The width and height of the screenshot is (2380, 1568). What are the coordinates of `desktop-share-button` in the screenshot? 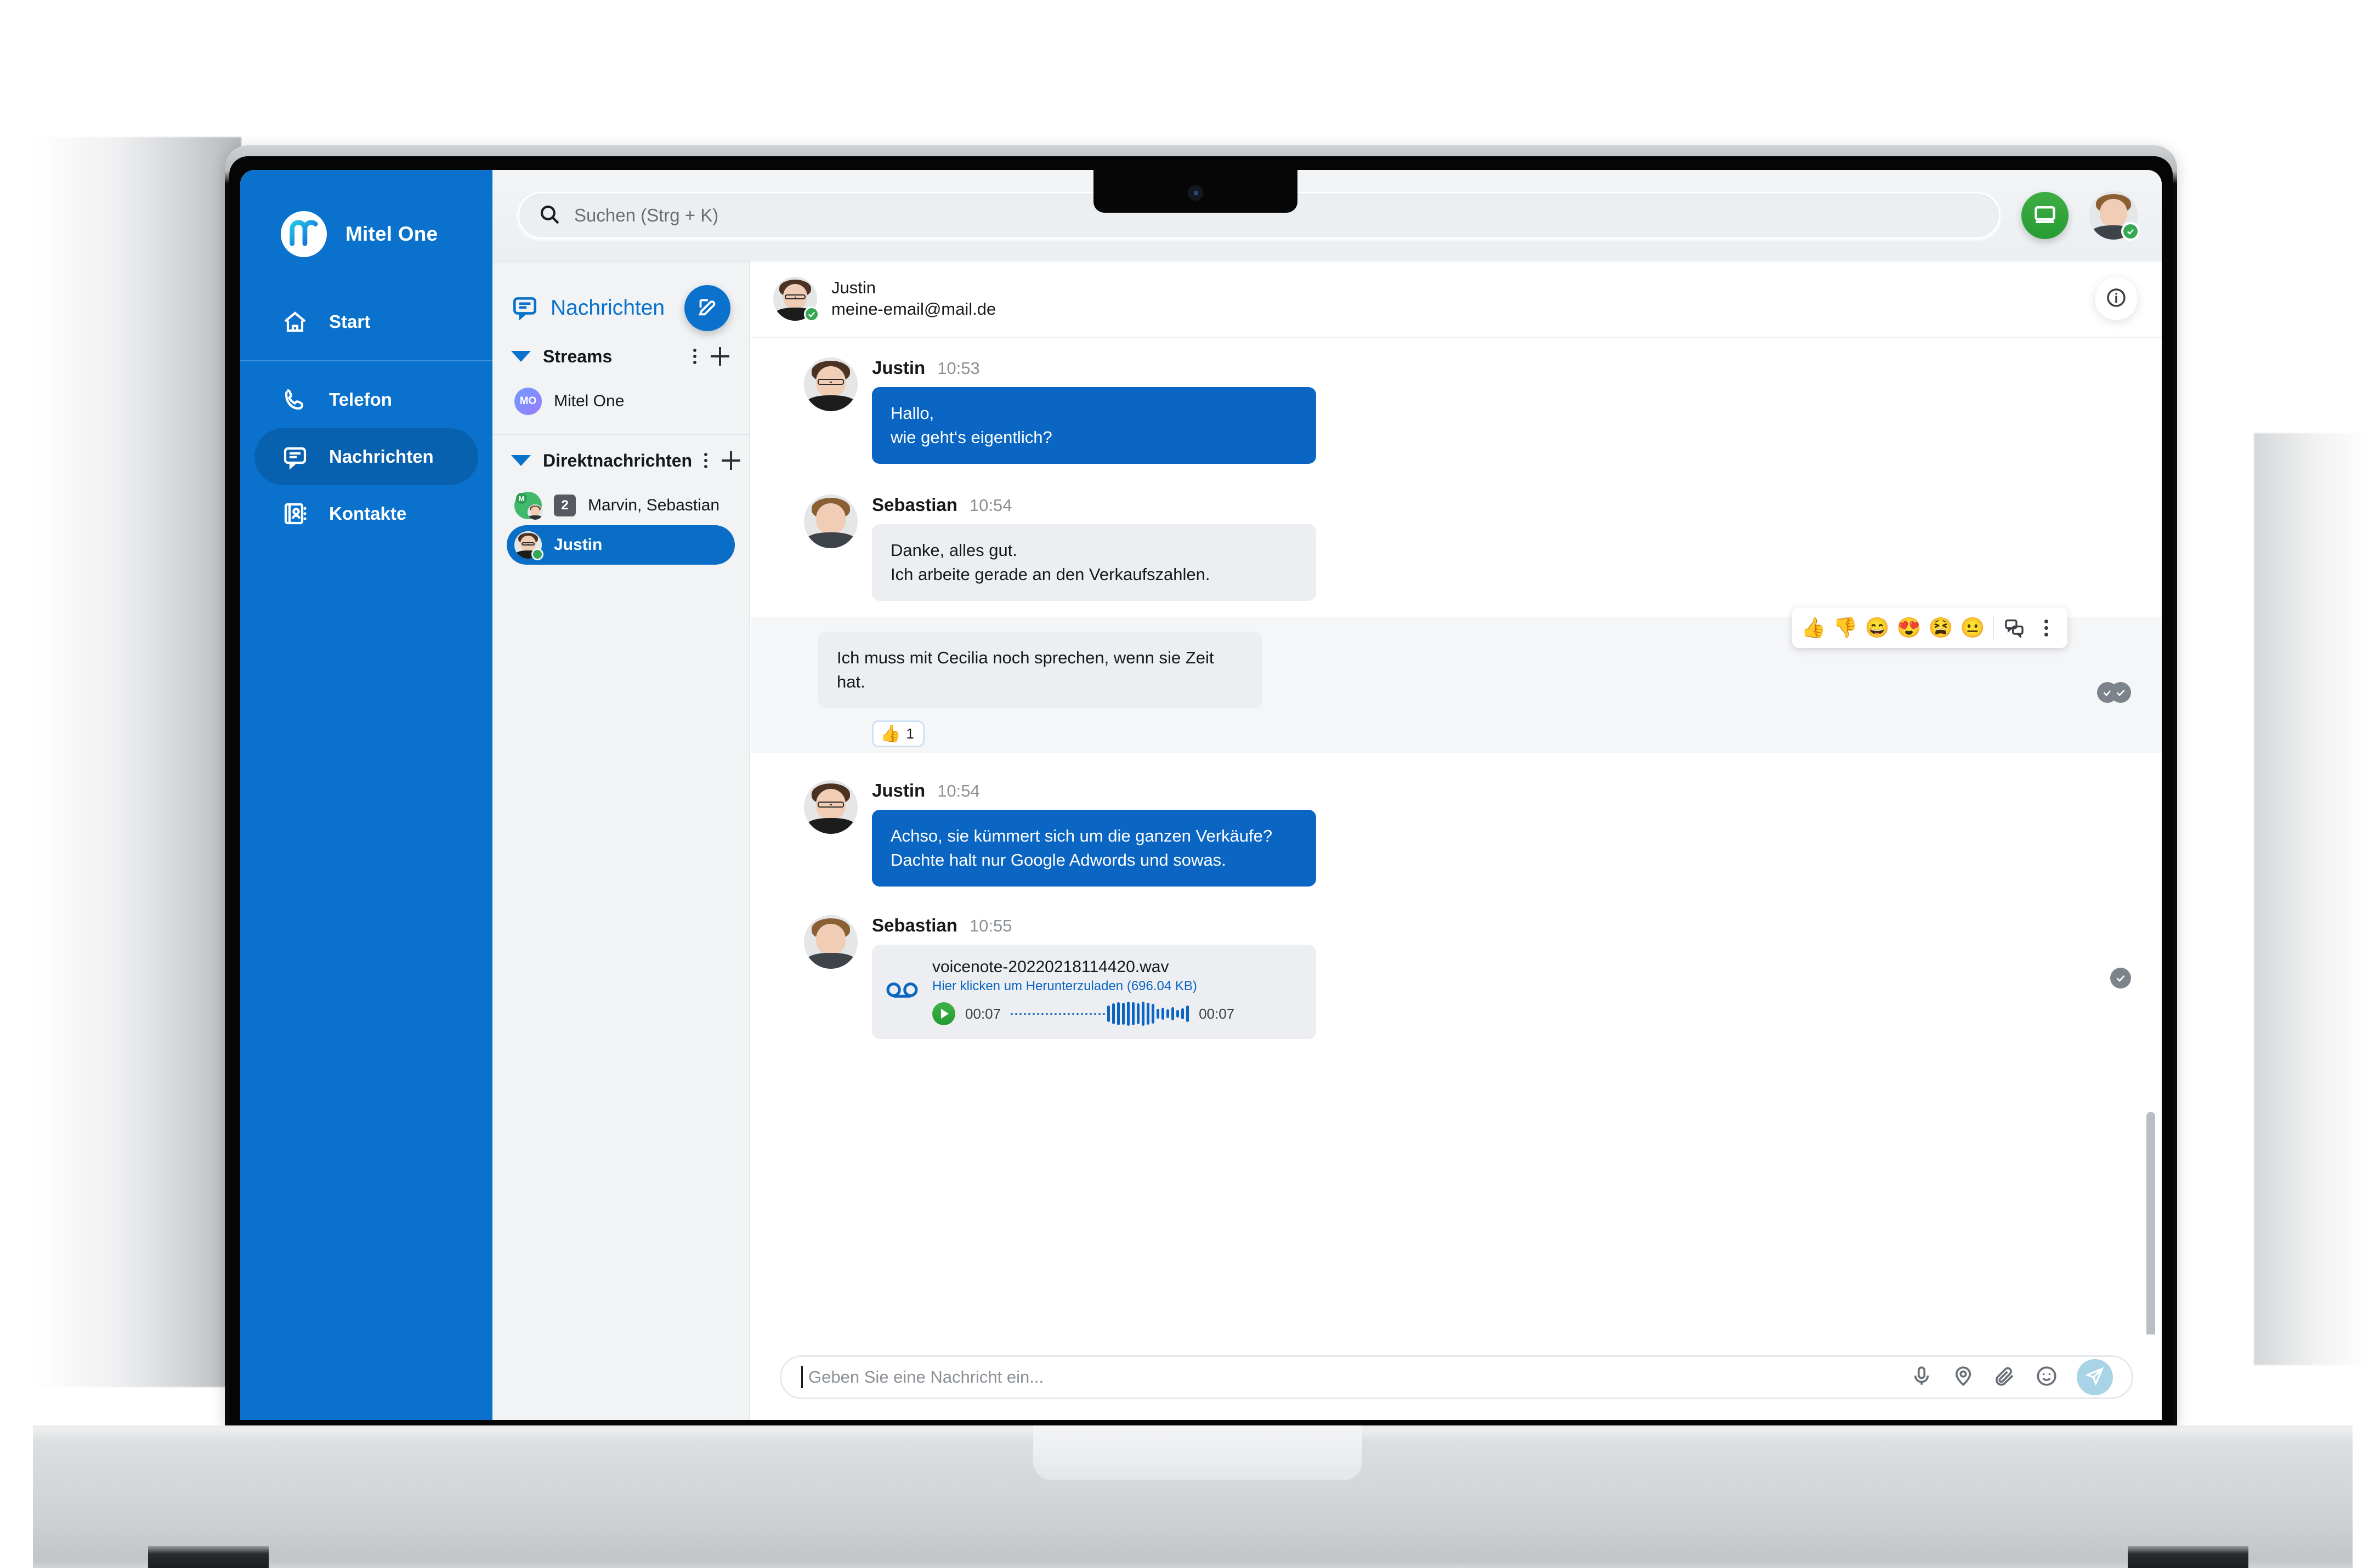 It's located at (2045, 215).